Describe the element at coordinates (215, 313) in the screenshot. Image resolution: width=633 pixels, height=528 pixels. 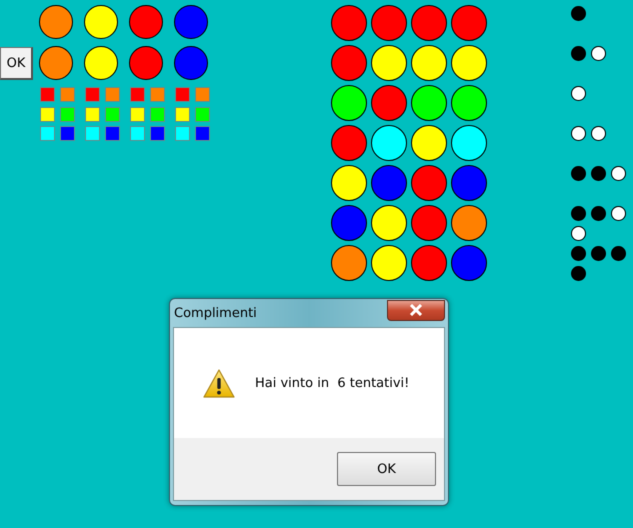
I see `dialog-title: Complimenti` at that location.